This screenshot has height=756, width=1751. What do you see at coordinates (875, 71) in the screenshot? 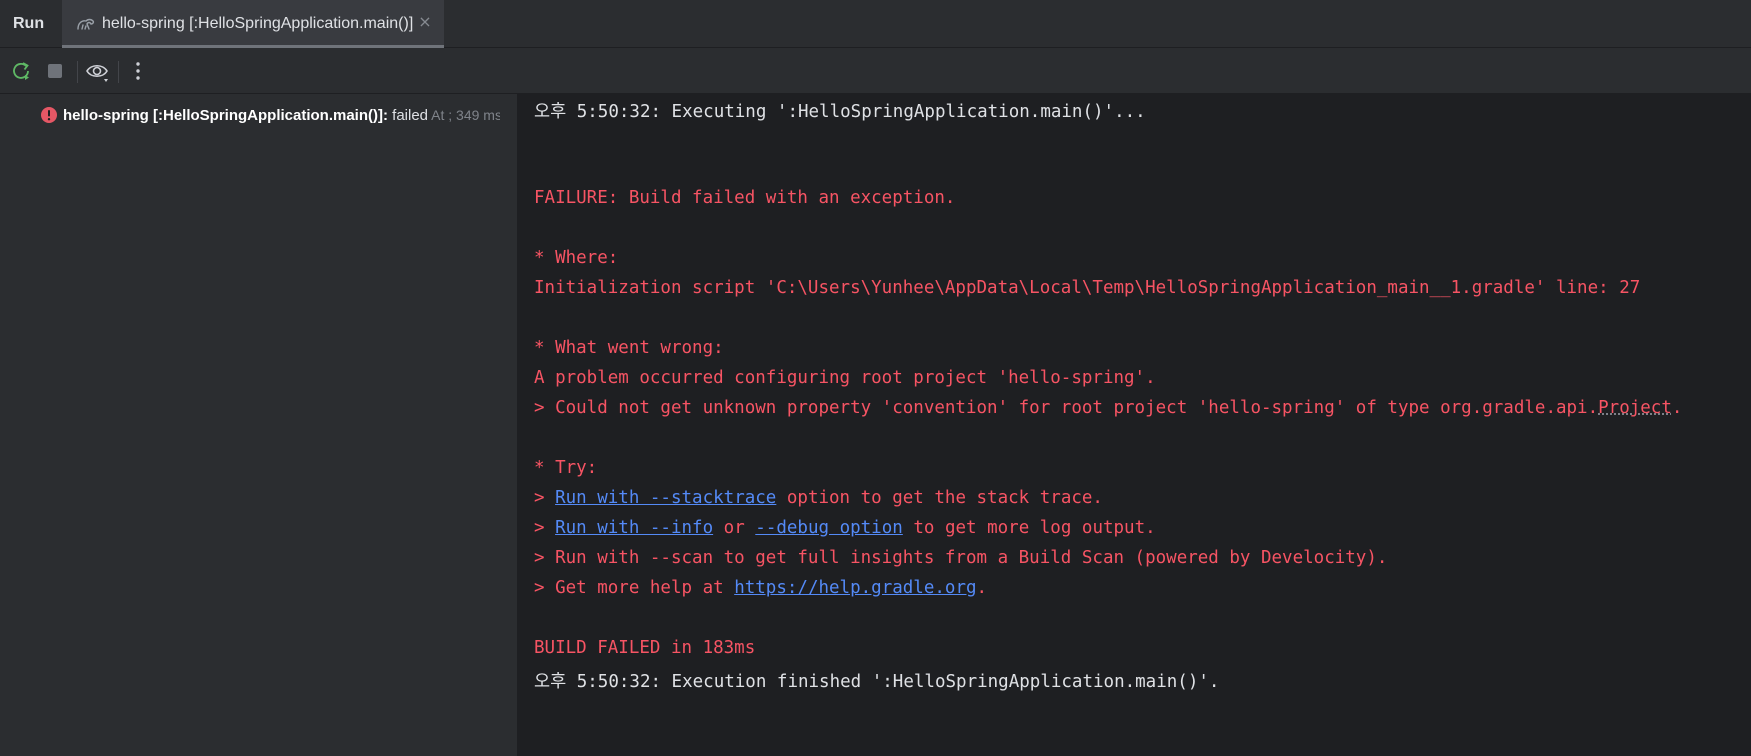
I see `run-toolbar` at bounding box center [875, 71].